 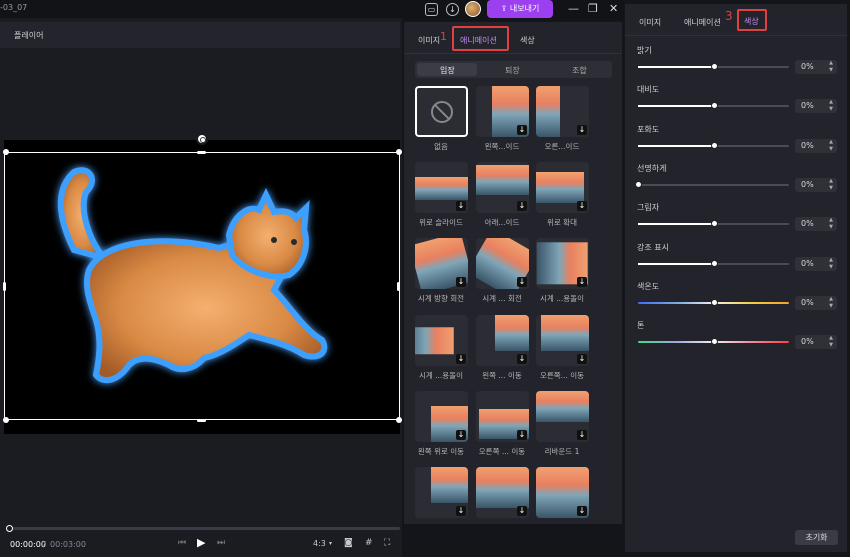 What do you see at coordinates (441, 111) in the screenshot?
I see `animation-none-item` at bounding box center [441, 111].